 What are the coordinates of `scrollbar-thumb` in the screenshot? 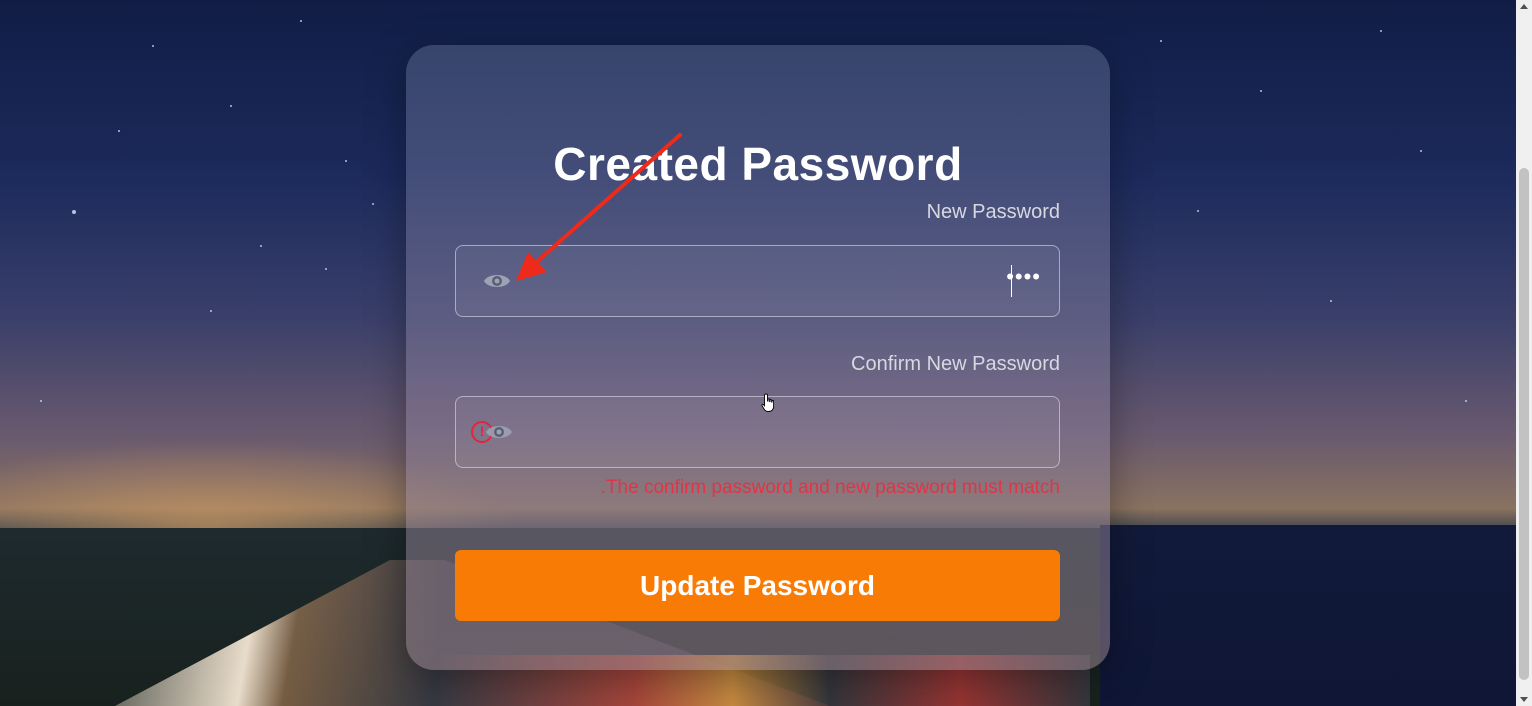 It's located at (1524, 424).